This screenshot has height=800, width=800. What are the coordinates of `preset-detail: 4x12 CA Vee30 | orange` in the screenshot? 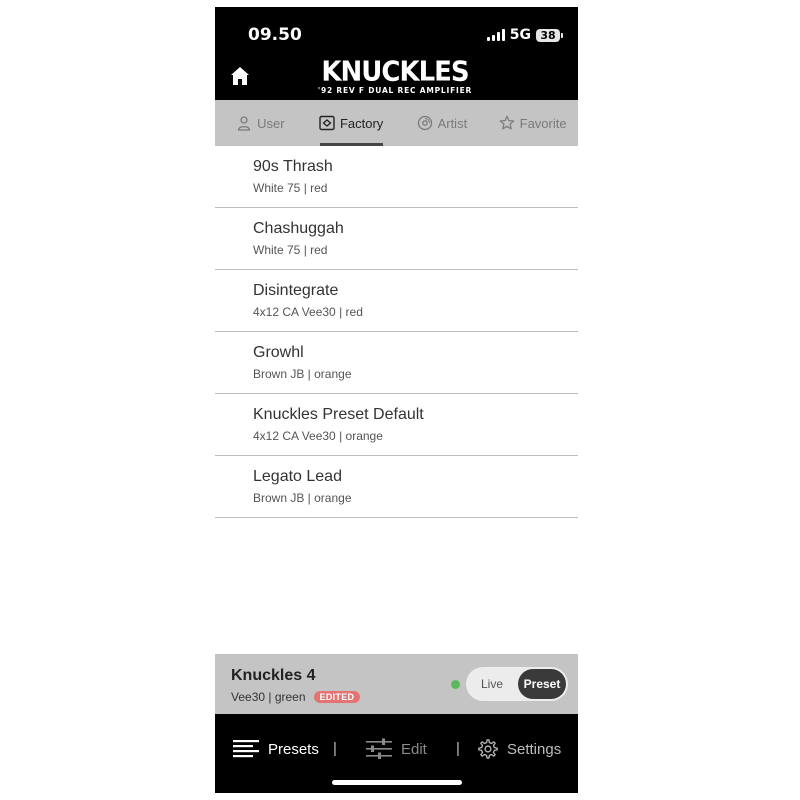 It's located at (318, 436).